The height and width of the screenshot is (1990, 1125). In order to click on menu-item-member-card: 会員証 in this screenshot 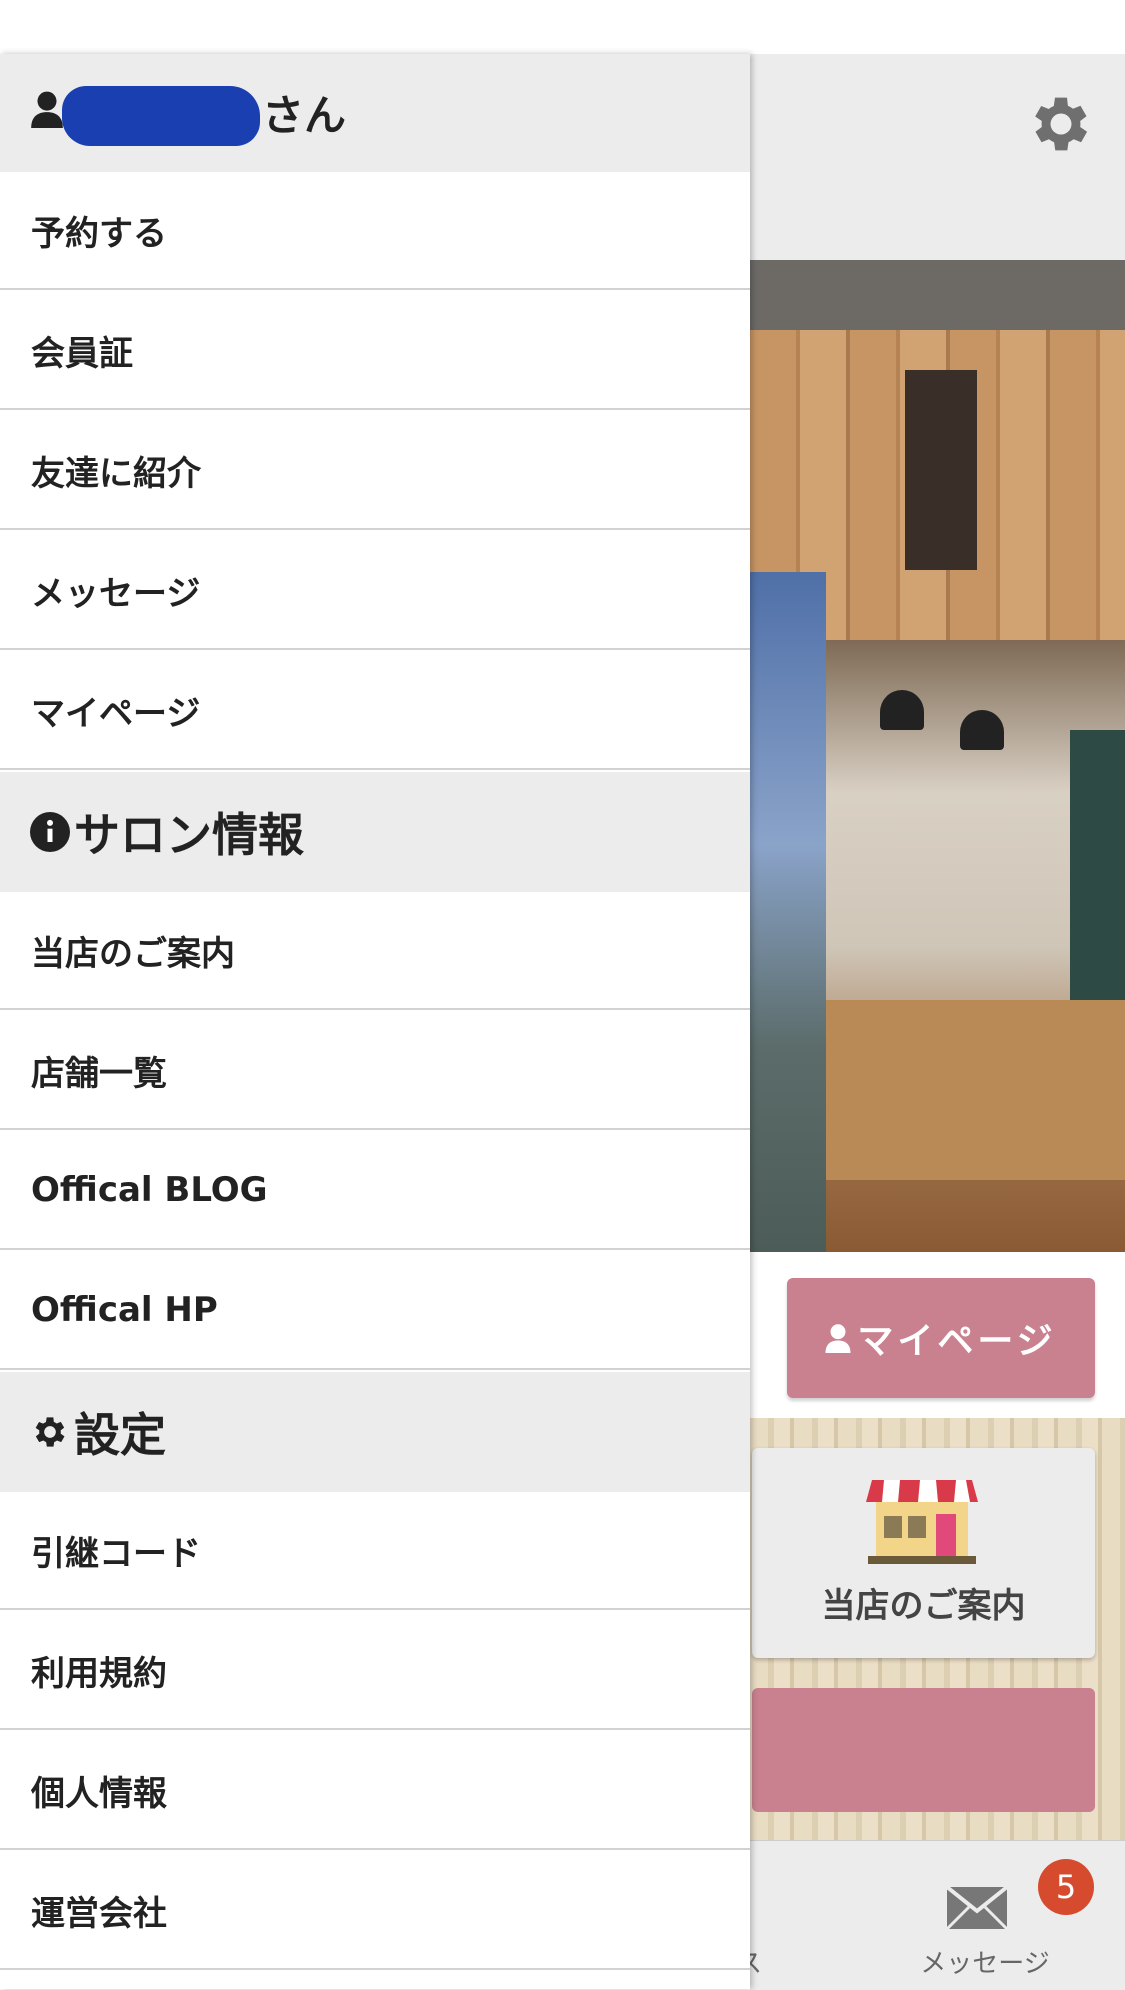, I will do `click(375, 351)`.